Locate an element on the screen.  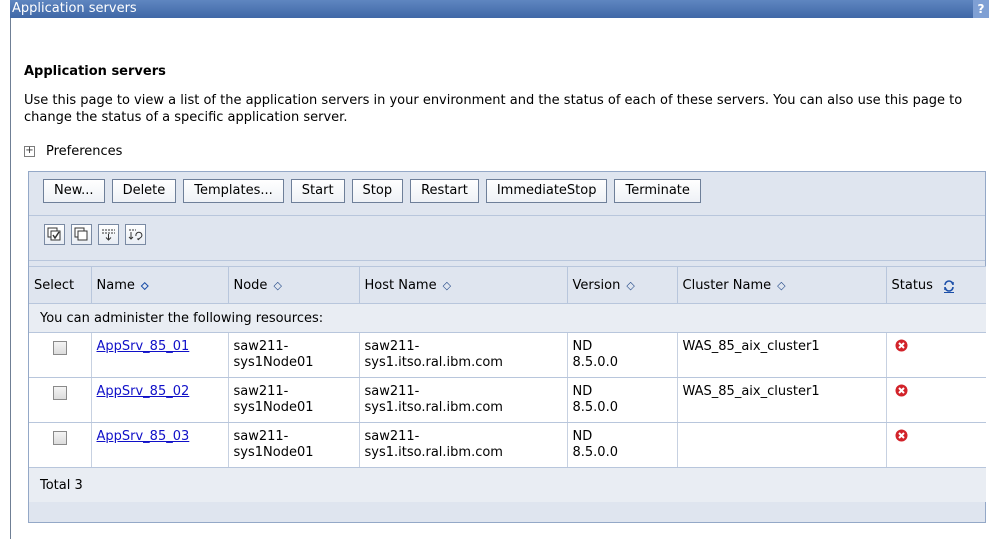
column-header-name: Name ⬦ is located at coordinates (160, 285).